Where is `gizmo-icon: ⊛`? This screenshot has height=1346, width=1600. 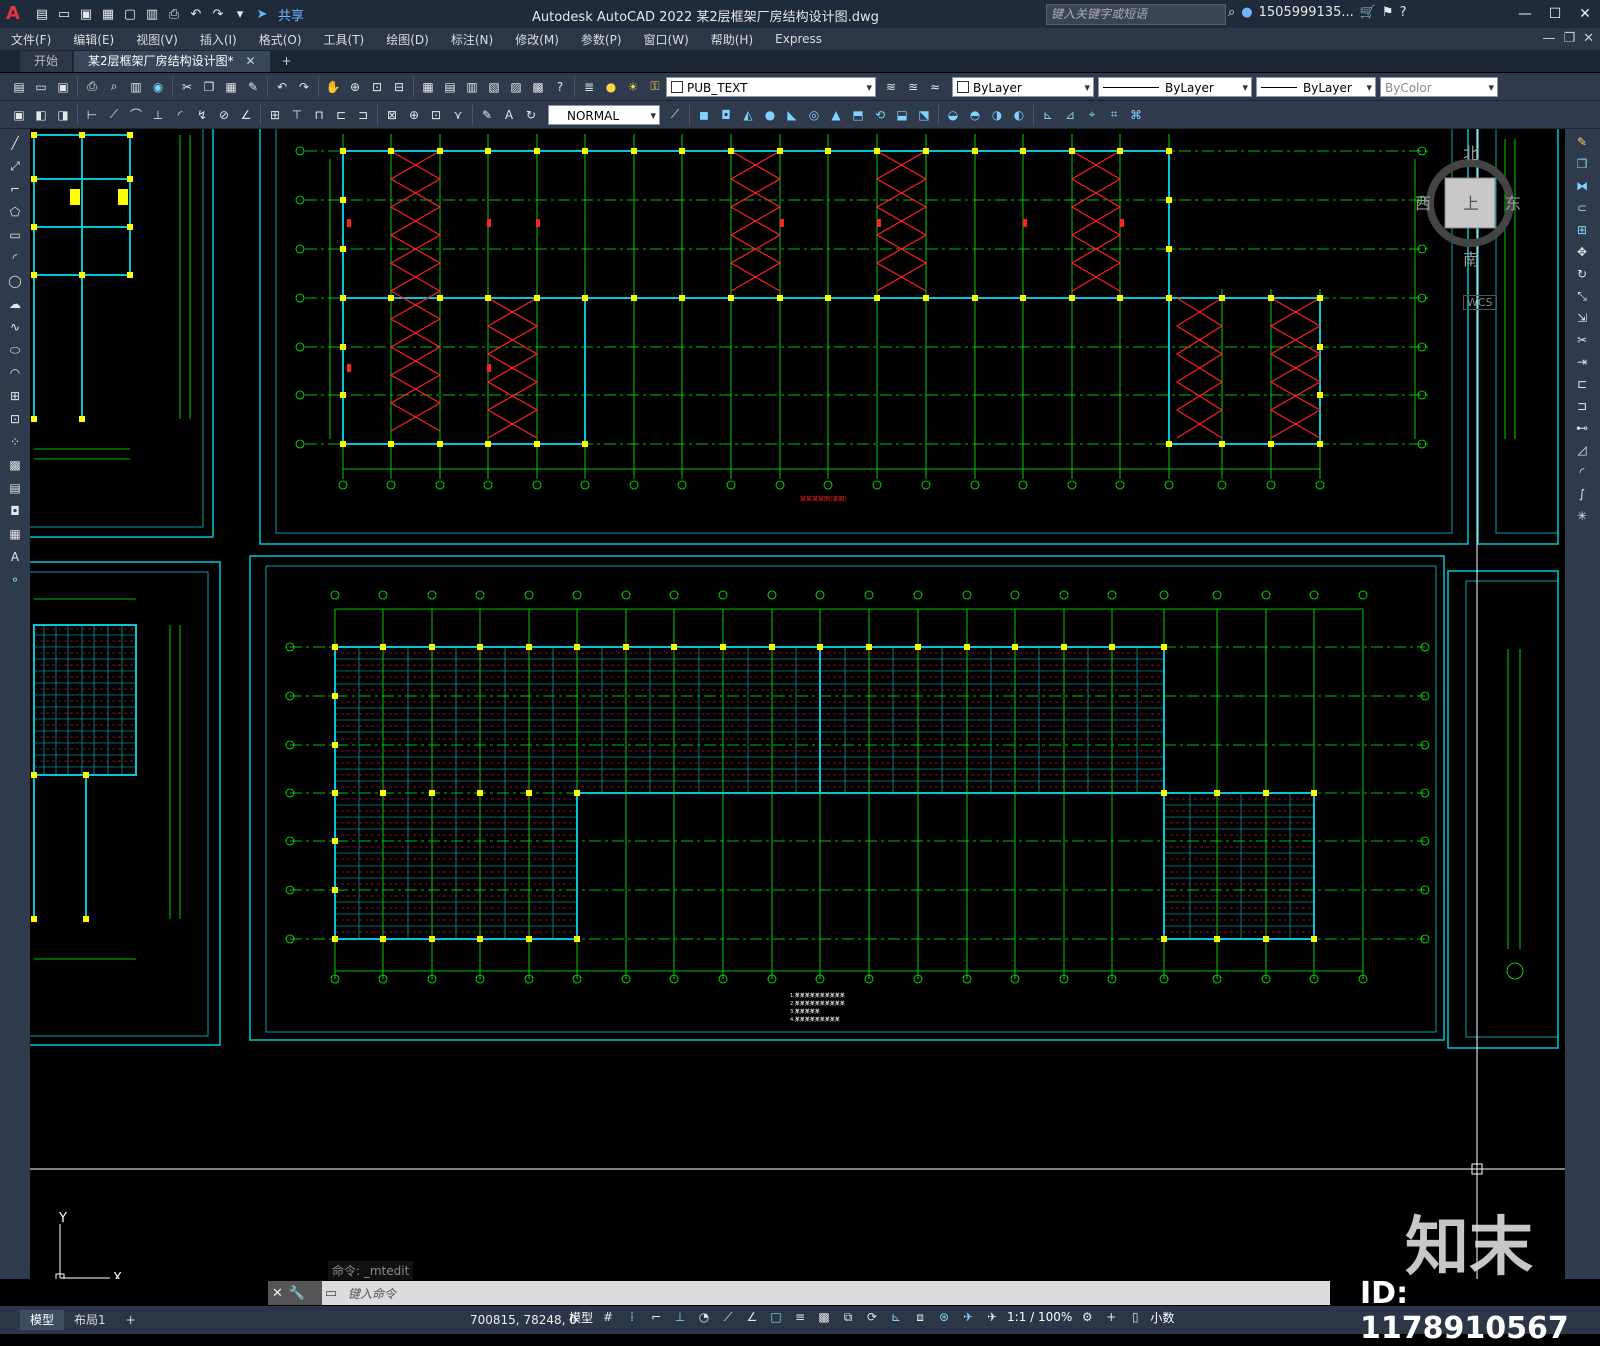
gizmo-icon: ⊛ is located at coordinates (944, 1317).